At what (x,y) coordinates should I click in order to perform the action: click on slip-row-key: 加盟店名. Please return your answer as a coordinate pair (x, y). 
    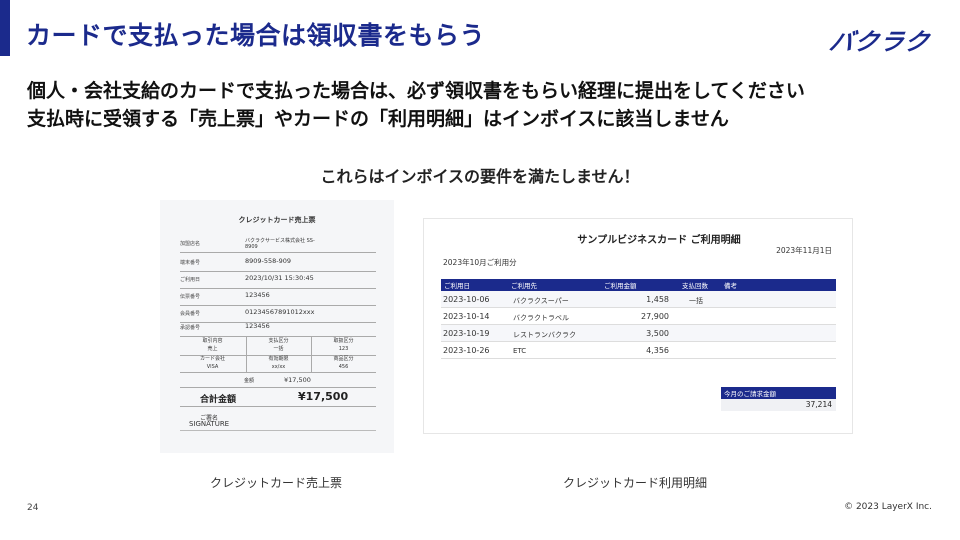
    Looking at the image, I should click on (190, 244).